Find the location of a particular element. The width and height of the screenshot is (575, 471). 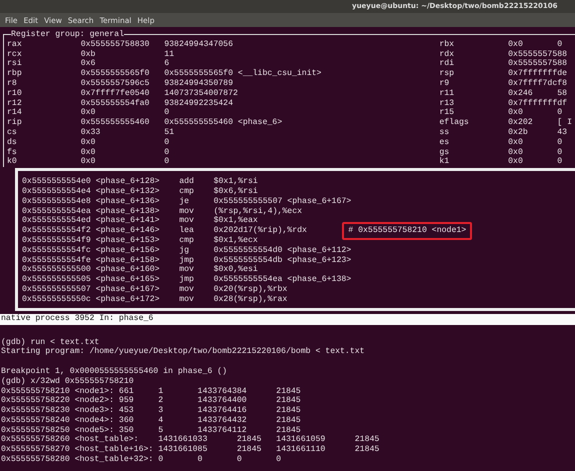

terminal-line: 0x555555758270 <host_table+16>: 1431661085 21845 1431661110 21845 is located at coordinates (190, 449).